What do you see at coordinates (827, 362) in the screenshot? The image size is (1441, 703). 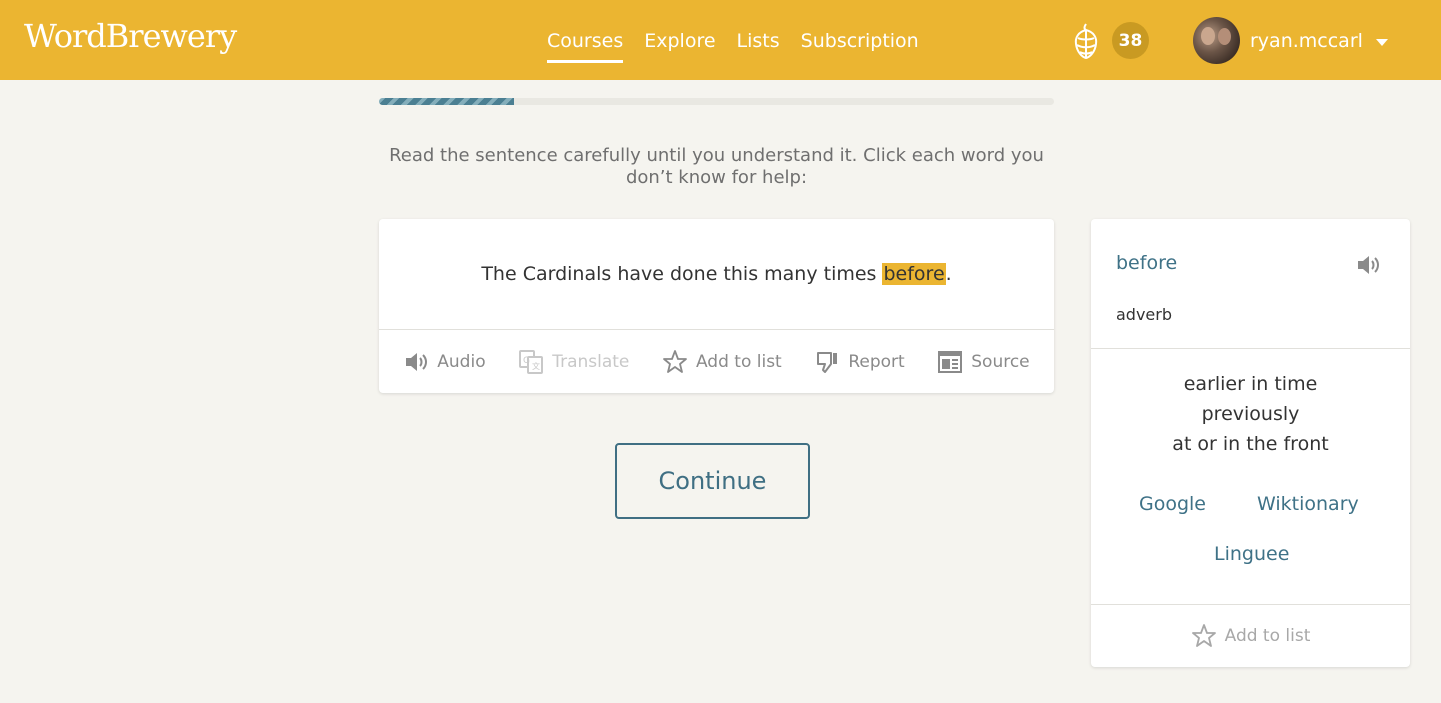 I see `thumbs-down-icon` at bounding box center [827, 362].